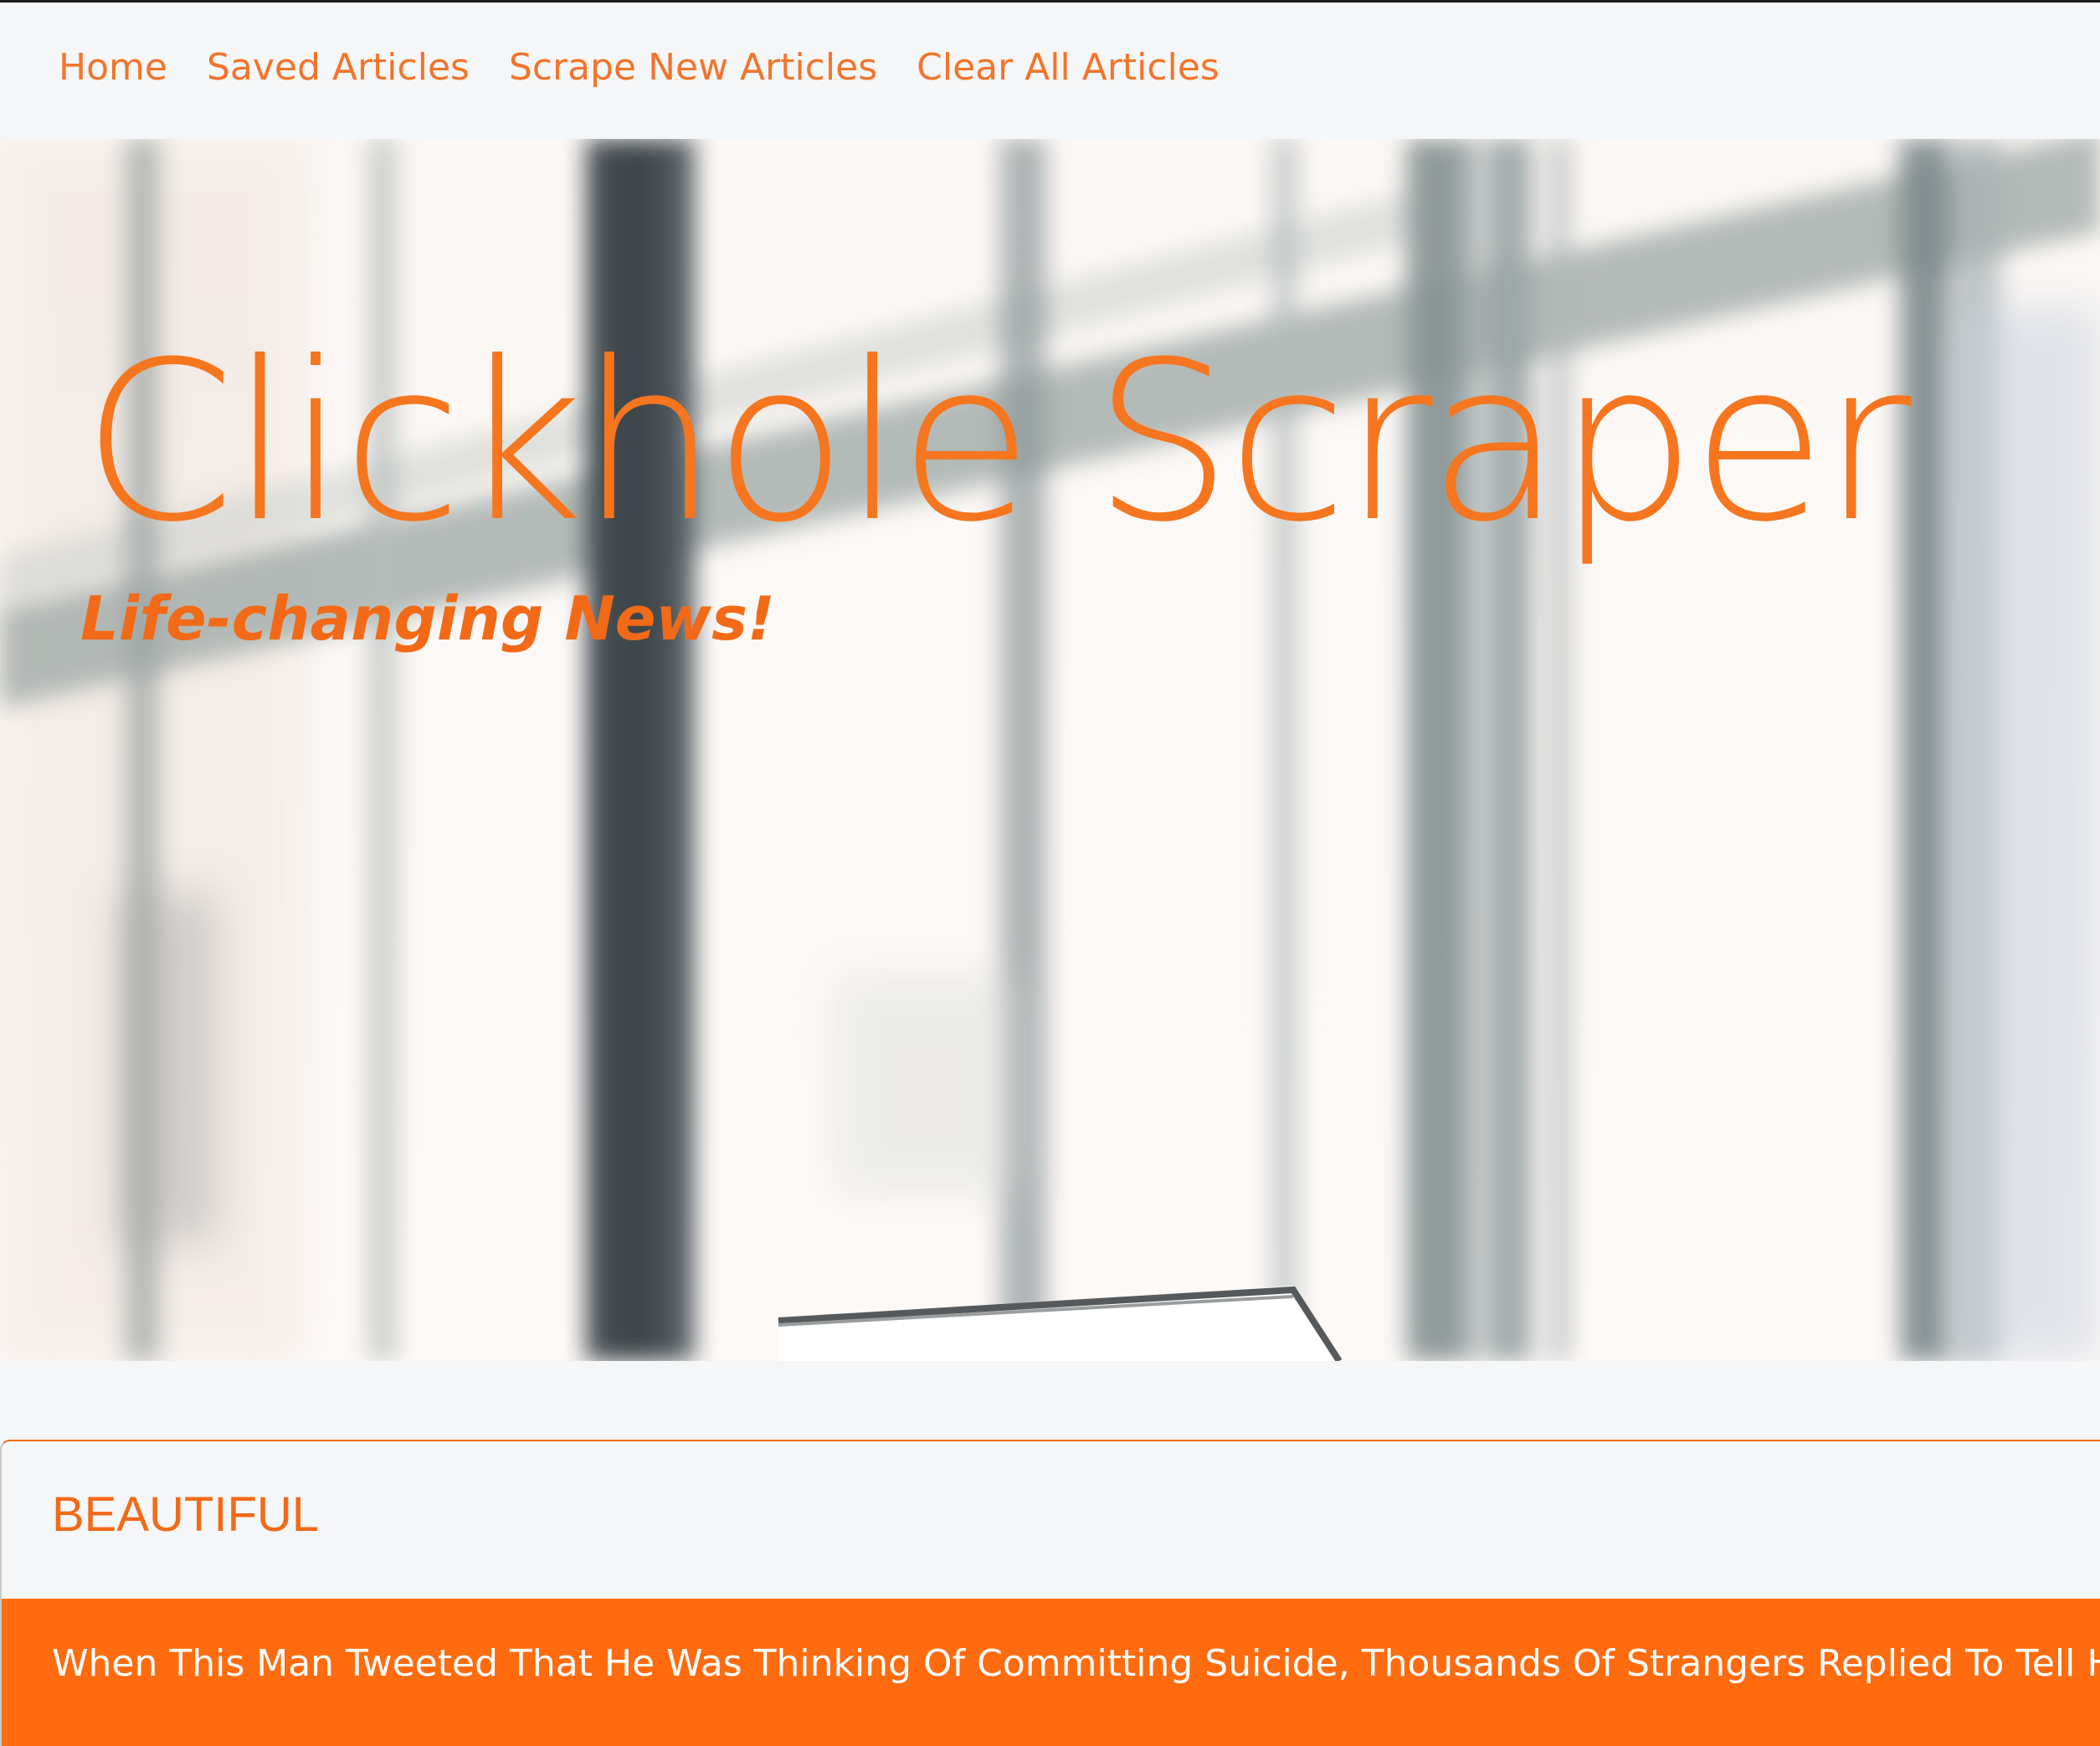 The height and width of the screenshot is (1746, 2100). I want to click on hero-title: Clickhole Scraper, so click(997, 442).